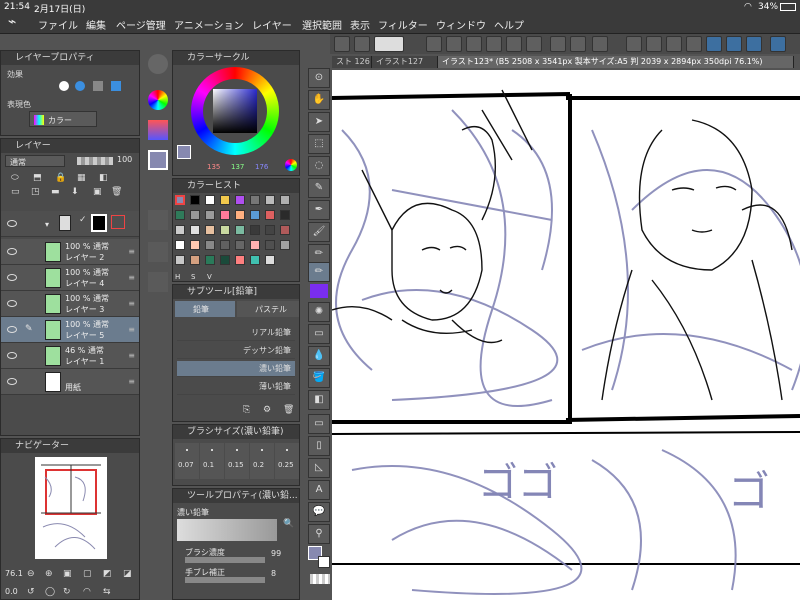 The image size is (800, 600). What do you see at coordinates (319, 400) in the screenshot?
I see `gradient-tool-icon: ◧` at bounding box center [319, 400].